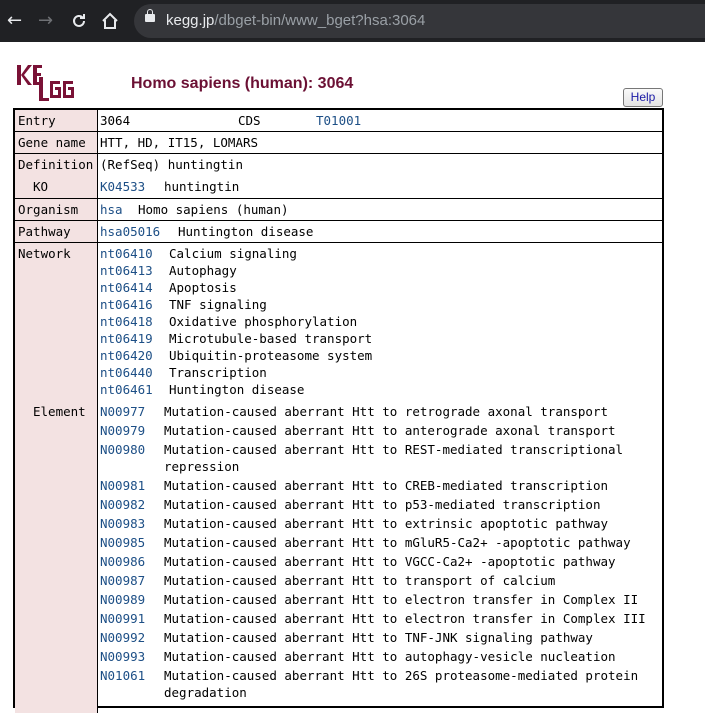 Image resolution: width=705 pixels, height=713 pixels. I want to click on network-name: Transcription, so click(218, 372).